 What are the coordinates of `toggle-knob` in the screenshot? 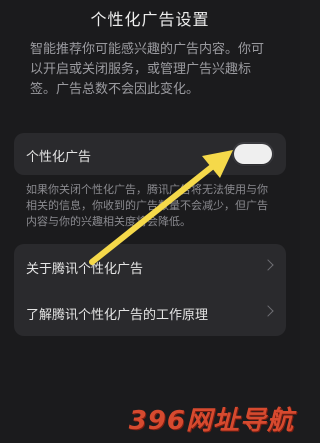 It's located at (253, 154).